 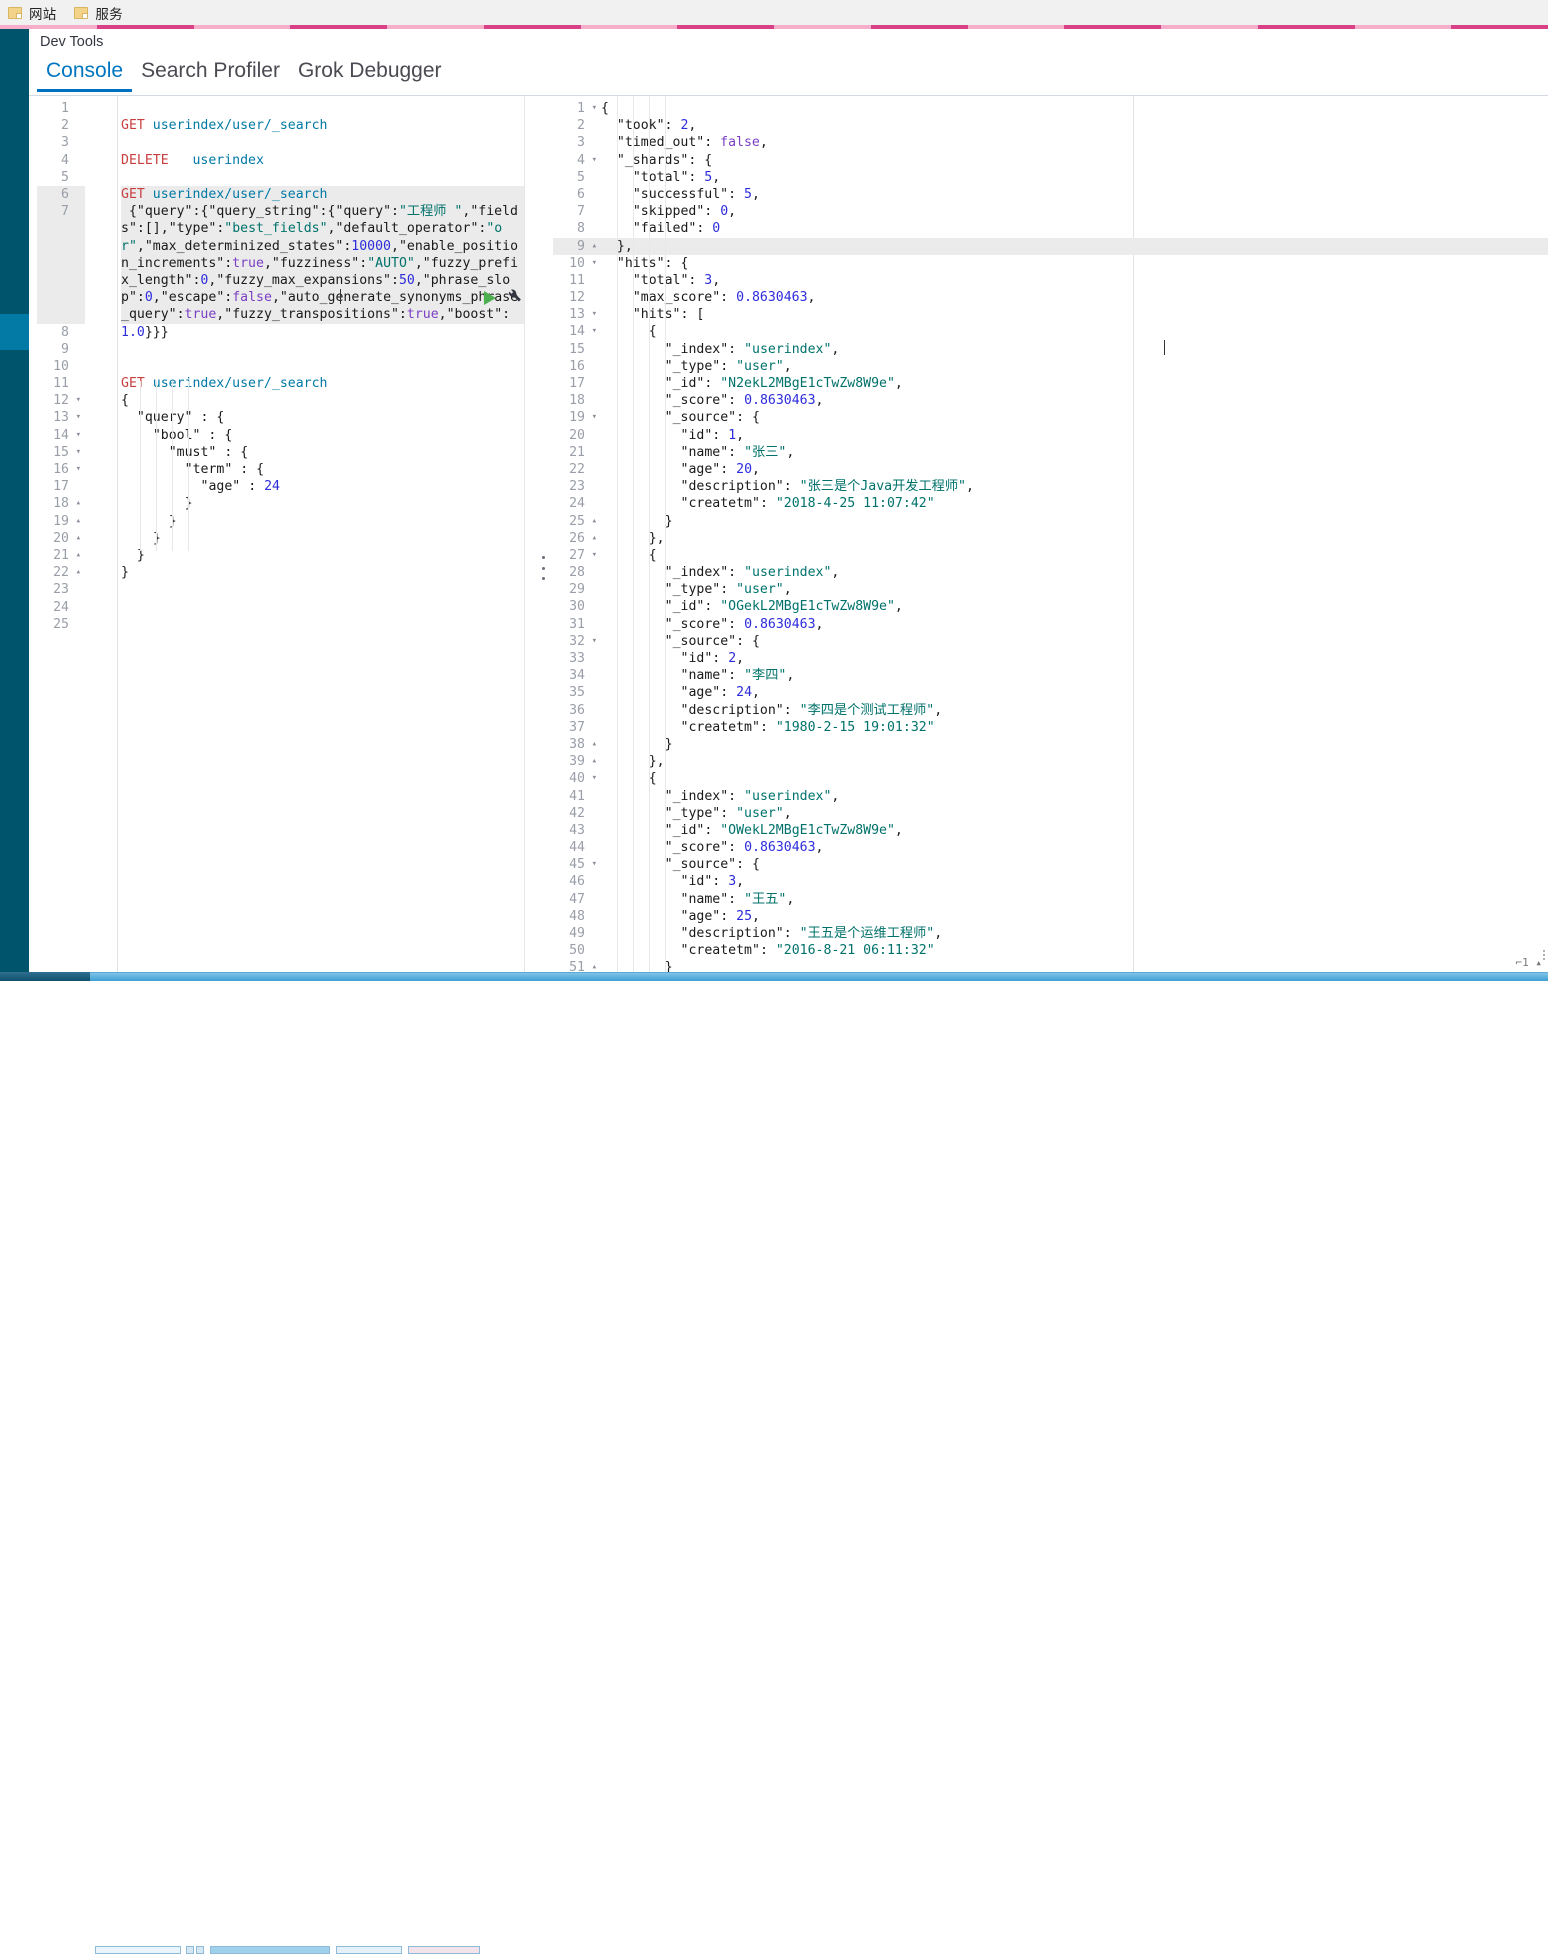 What do you see at coordinates (32, 13) in the screenshot?
I see `bookmark-item: 网站` at bounding box center [32, 13].